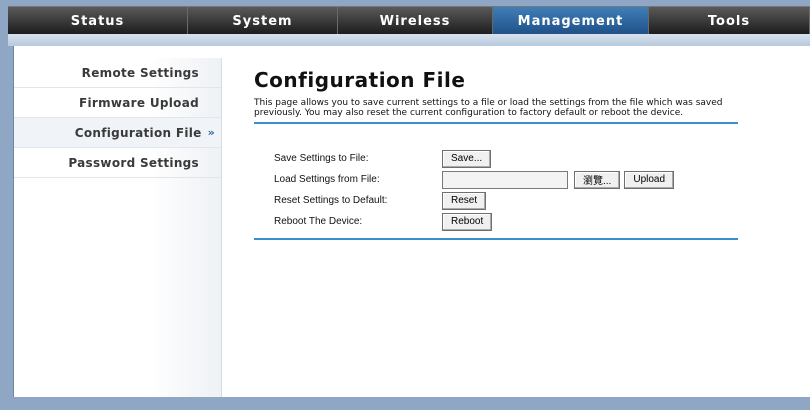  I want to click on sidebar-item-firmware-upload: Firmware Upload, so click(117, 103).